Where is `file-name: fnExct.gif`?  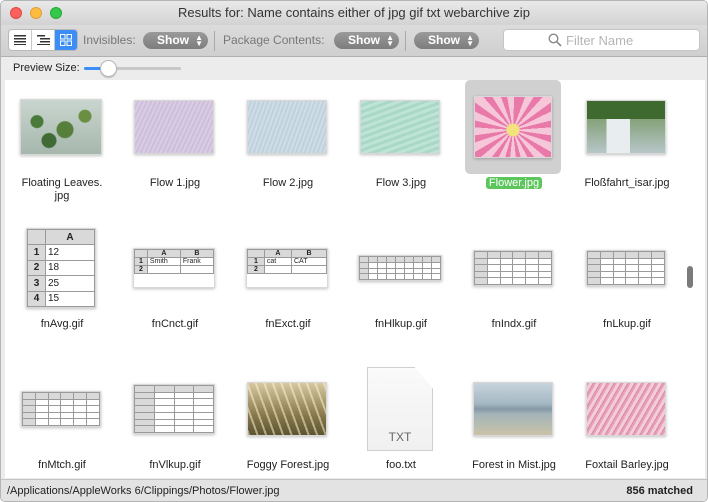
file-name: fnExct.gif is located at coordinates (288, 324).